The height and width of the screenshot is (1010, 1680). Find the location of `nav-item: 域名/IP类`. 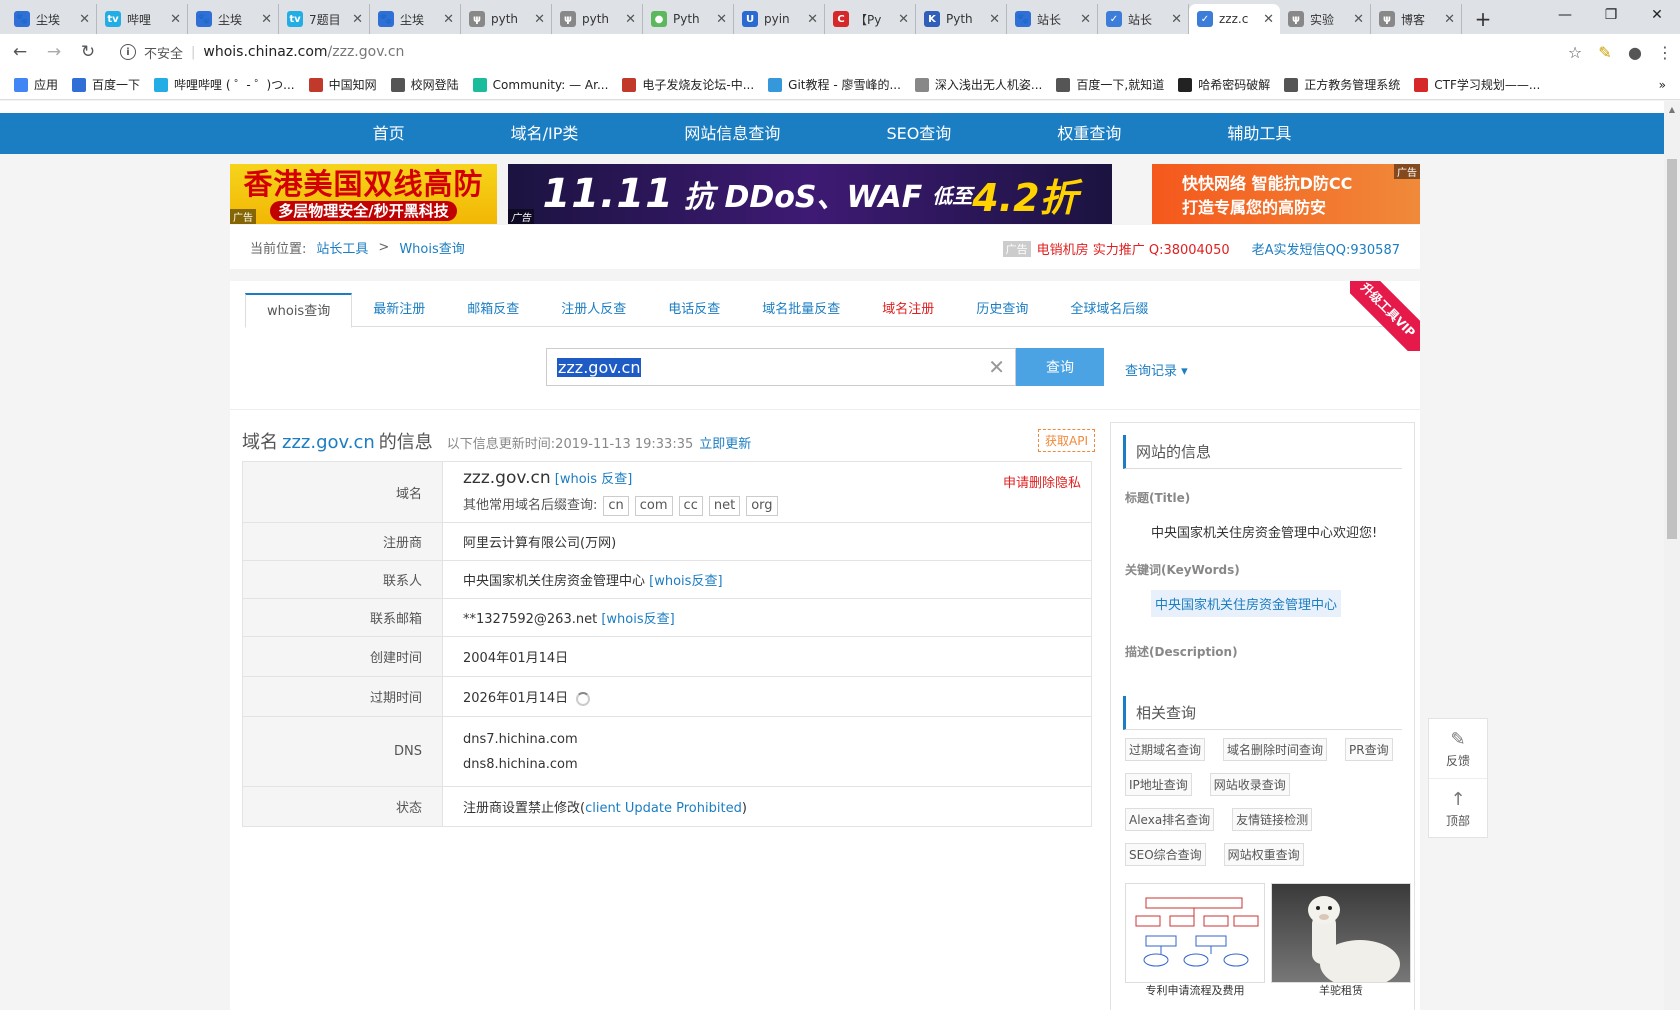

nav-item: 域名/IP类 is located at coordinates (545, 133).